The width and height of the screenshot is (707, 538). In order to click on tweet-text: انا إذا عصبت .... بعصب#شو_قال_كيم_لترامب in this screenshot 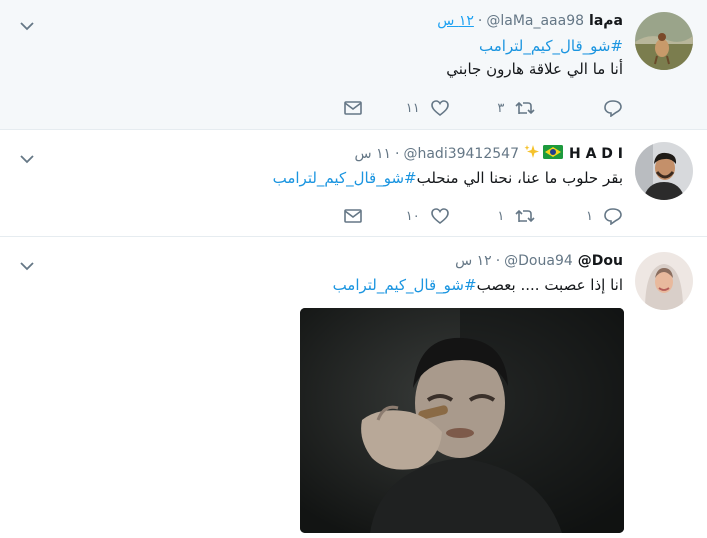, I will do `click(478, 285)`.